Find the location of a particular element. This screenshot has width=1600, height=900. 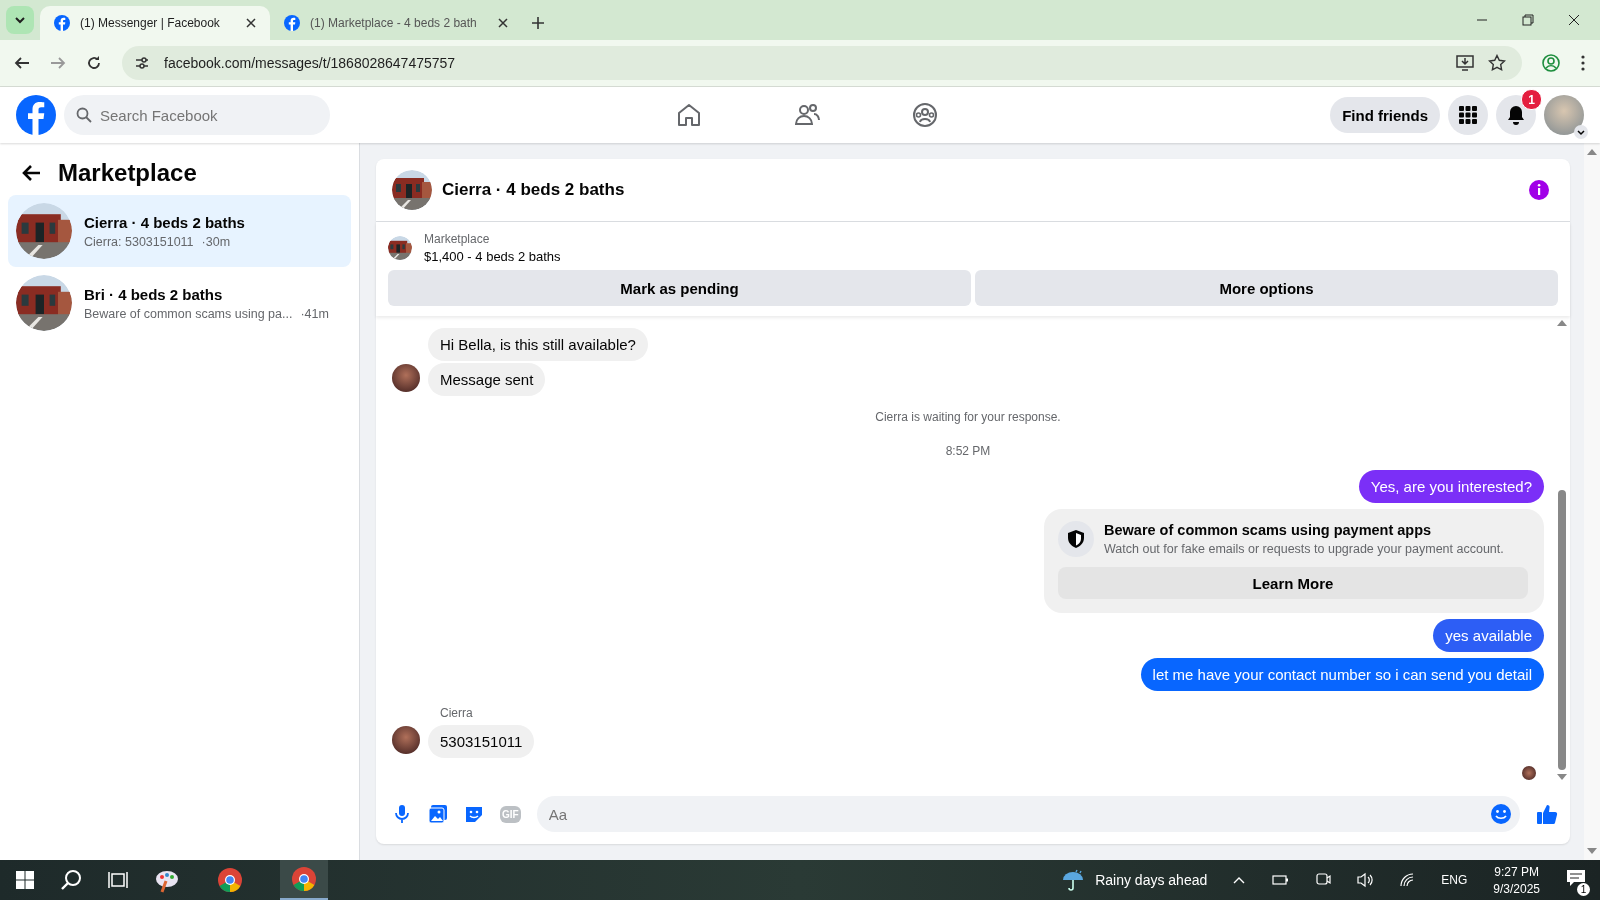

bell-icon is located at coordinates (1516, 115).